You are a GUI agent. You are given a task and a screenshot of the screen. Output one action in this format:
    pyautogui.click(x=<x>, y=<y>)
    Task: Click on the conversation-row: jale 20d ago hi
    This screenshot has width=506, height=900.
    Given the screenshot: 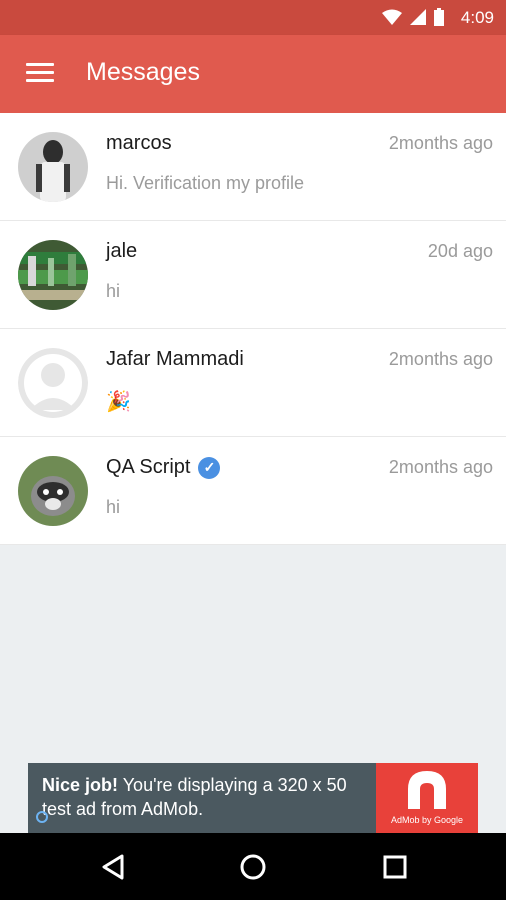 What is the action you would take?
    pyautogui.click(x=253, y=275)
    